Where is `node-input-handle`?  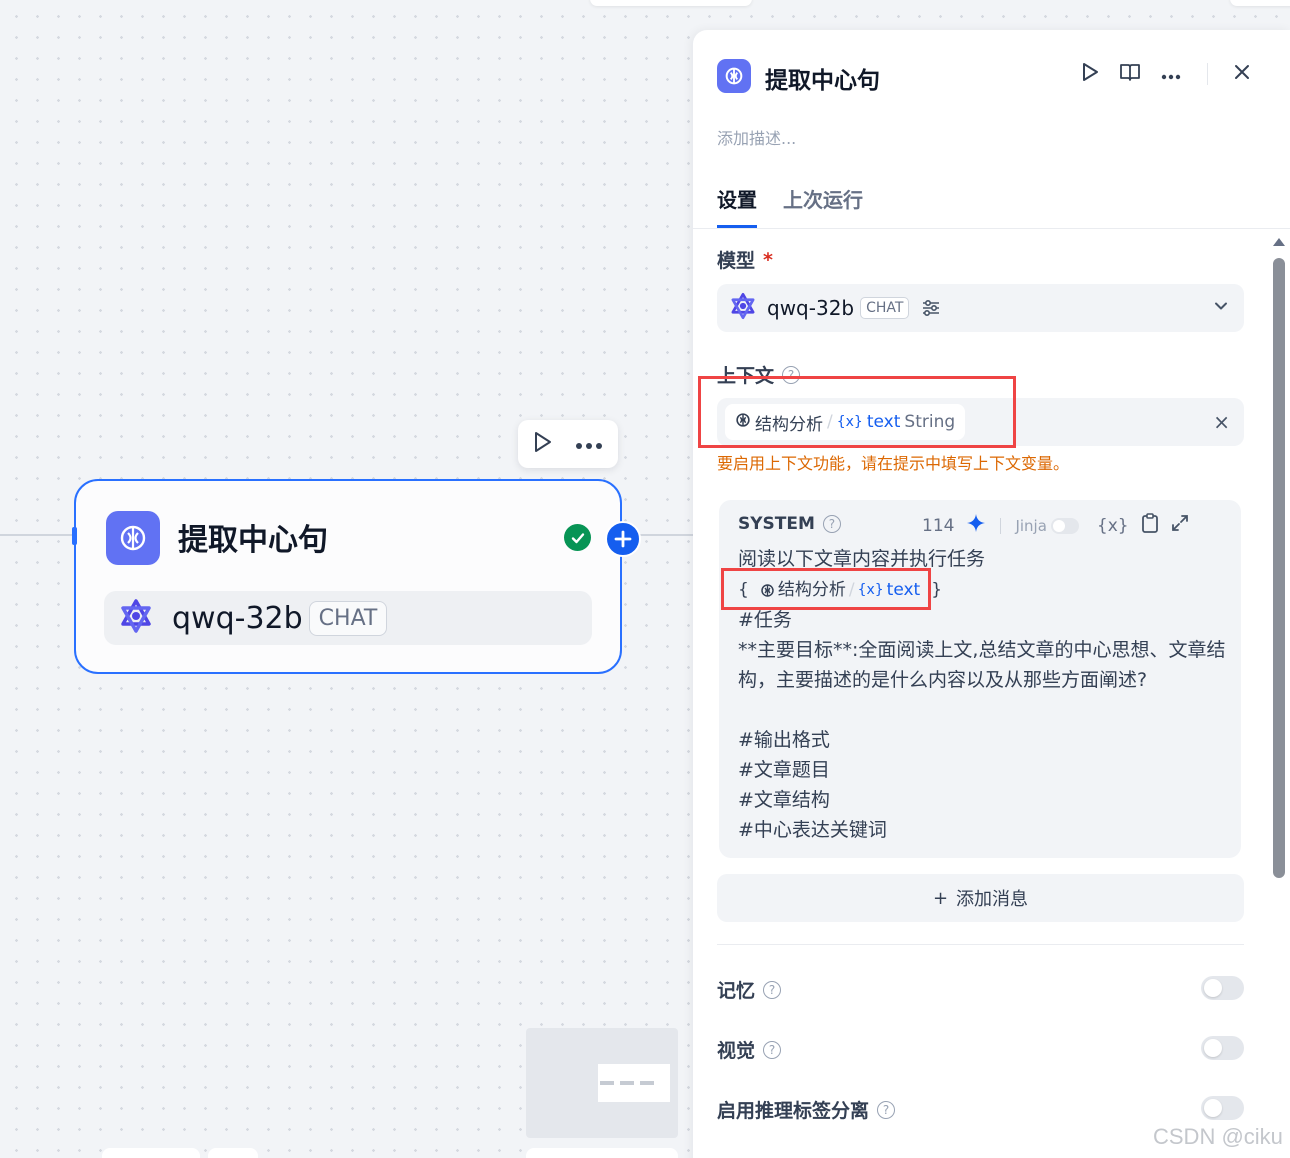 node-input-handle is located at coordinates (74, 536).